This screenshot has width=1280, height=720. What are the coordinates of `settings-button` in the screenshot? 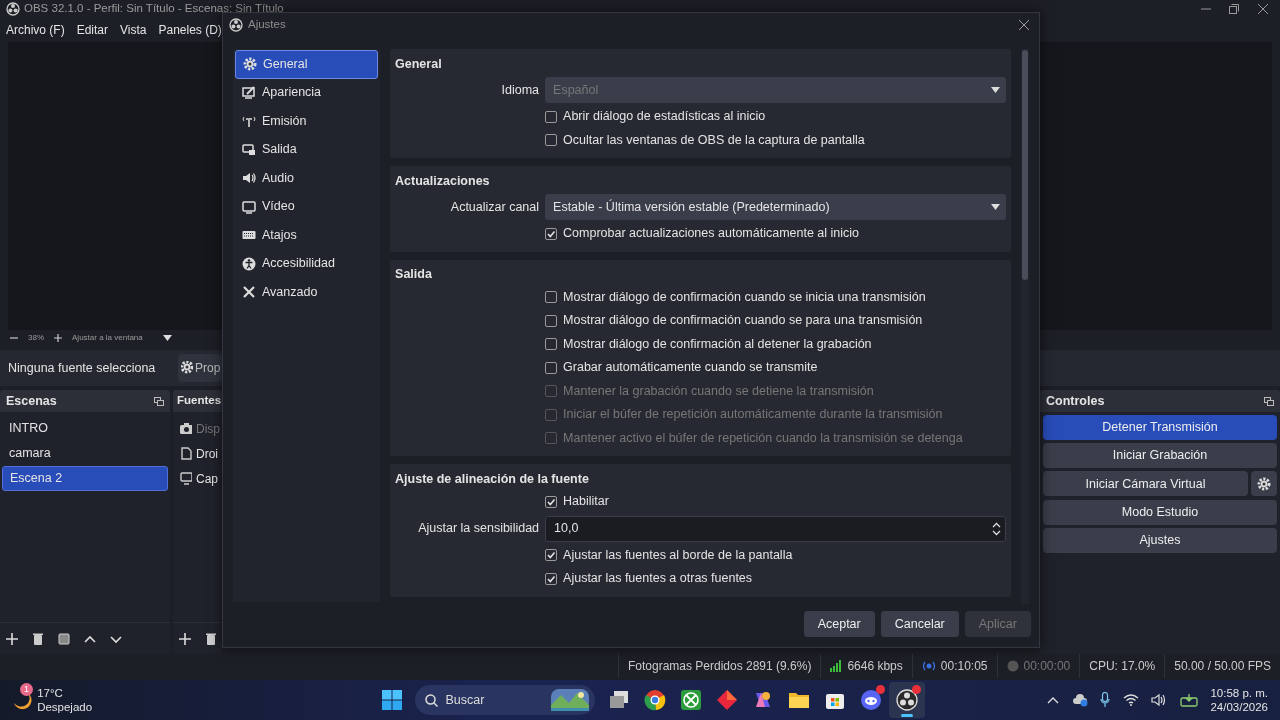 It's located at (1263, 484).